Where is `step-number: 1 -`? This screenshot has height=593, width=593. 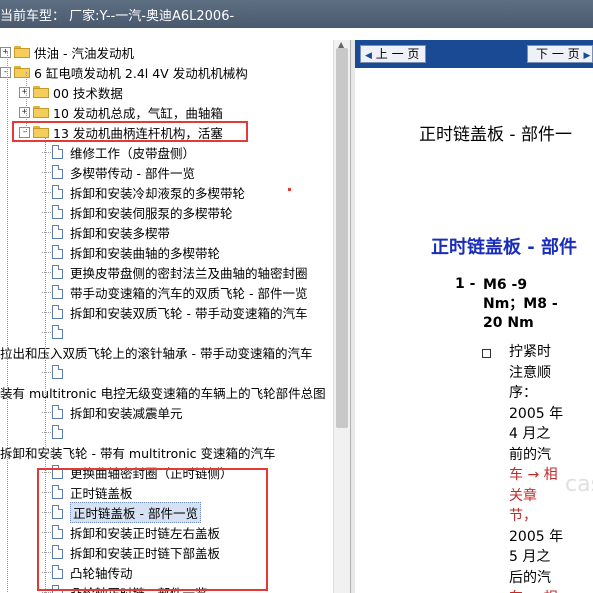 step-number: 1 - is located at coordinates (465, 284).